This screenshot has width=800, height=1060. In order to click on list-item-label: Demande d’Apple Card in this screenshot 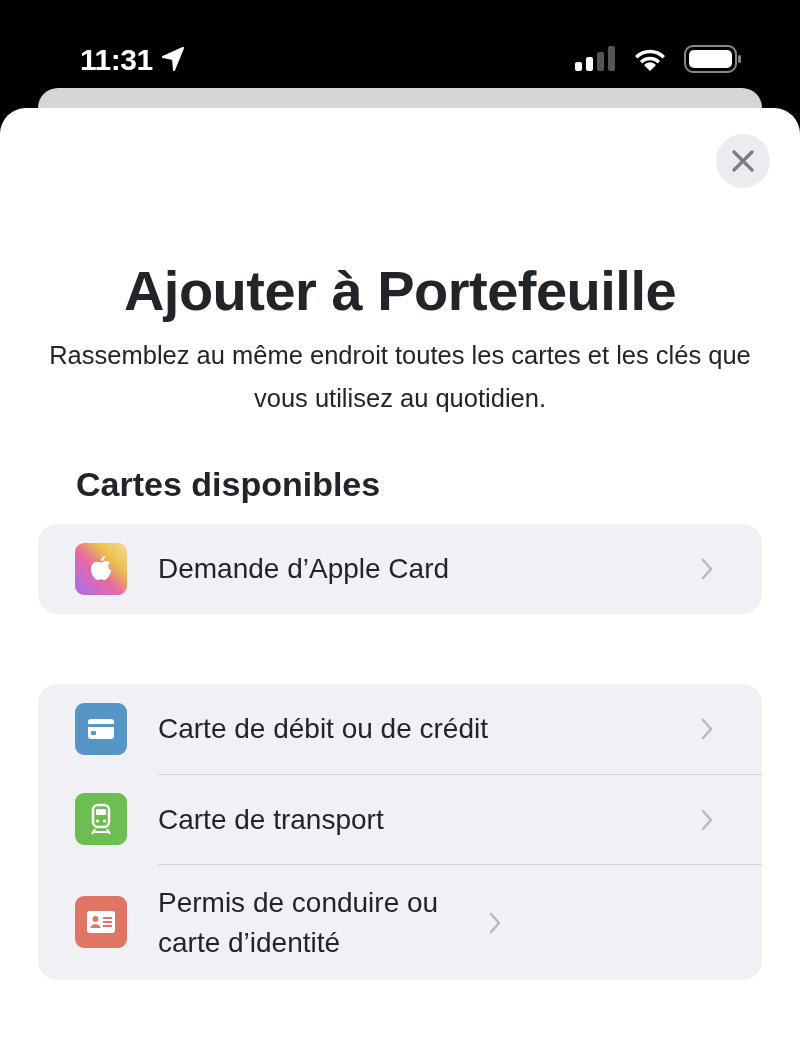, I will do `click(429, 569)`.